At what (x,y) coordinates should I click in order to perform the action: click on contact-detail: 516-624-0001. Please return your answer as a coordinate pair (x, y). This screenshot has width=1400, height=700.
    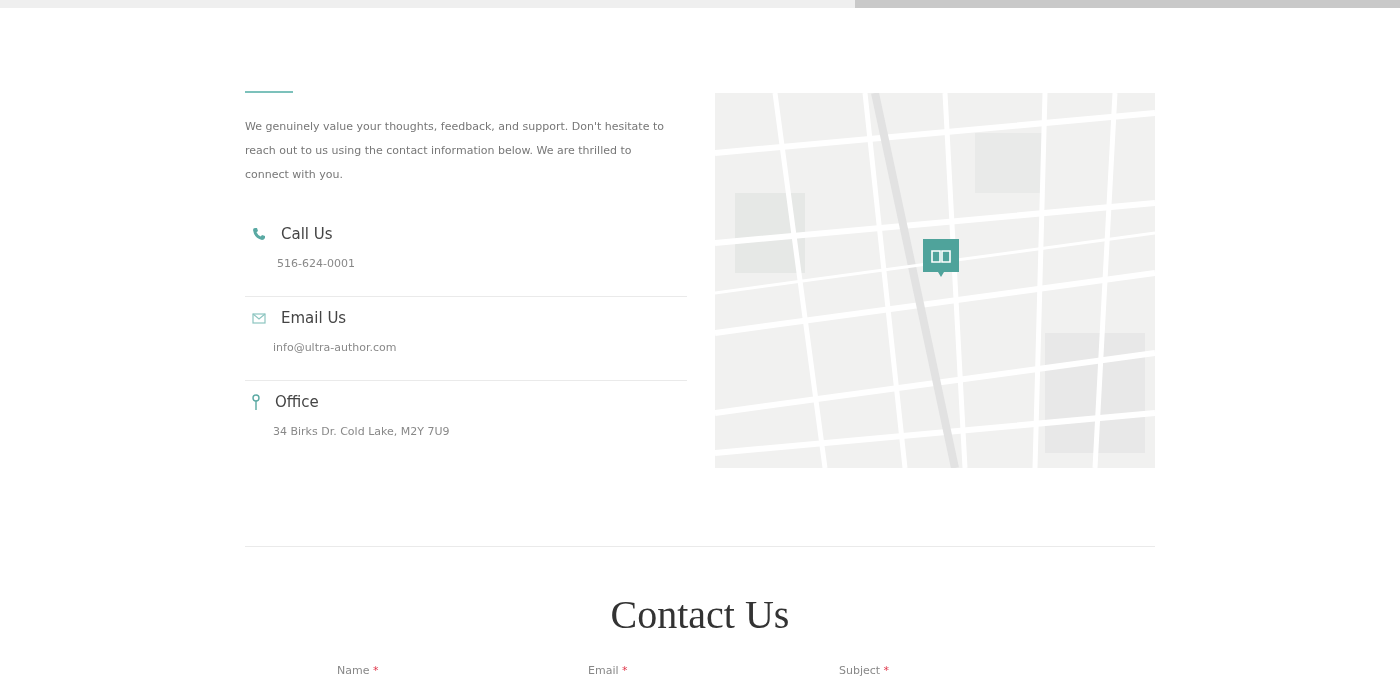
    Looking at the image, I should click on (316, 263).